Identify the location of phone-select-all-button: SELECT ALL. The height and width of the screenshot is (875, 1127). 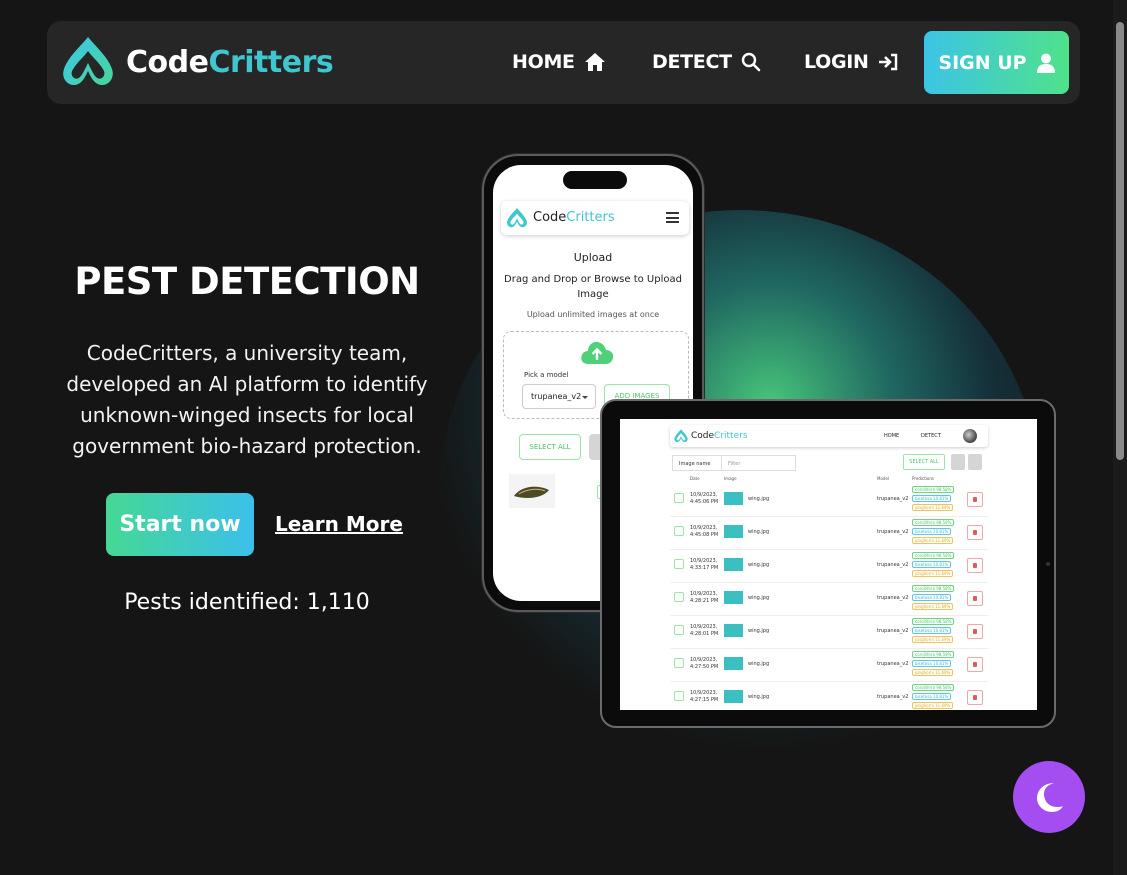
(550, 447).